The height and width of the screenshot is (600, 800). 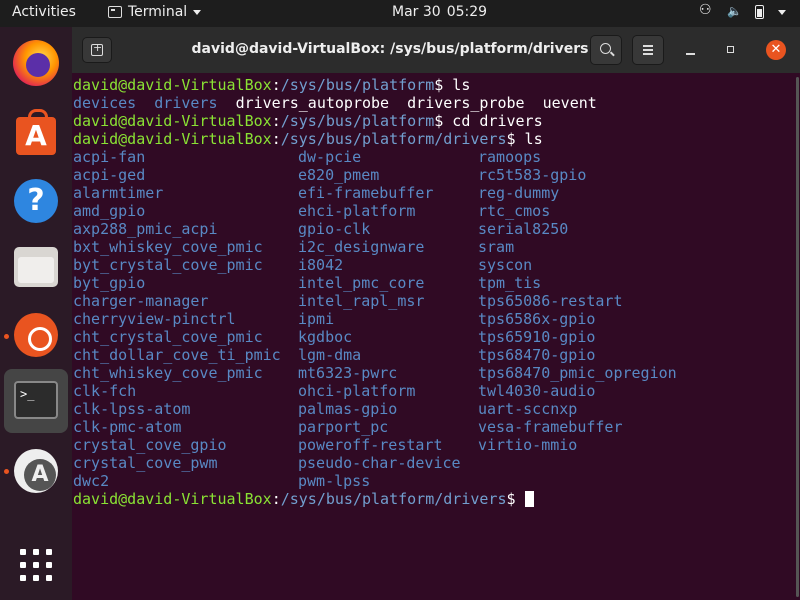 What do you see at coordinates (321, 265) in the screenshot?
I see `driver-entry: i8042` at bounding box center [321, 265].